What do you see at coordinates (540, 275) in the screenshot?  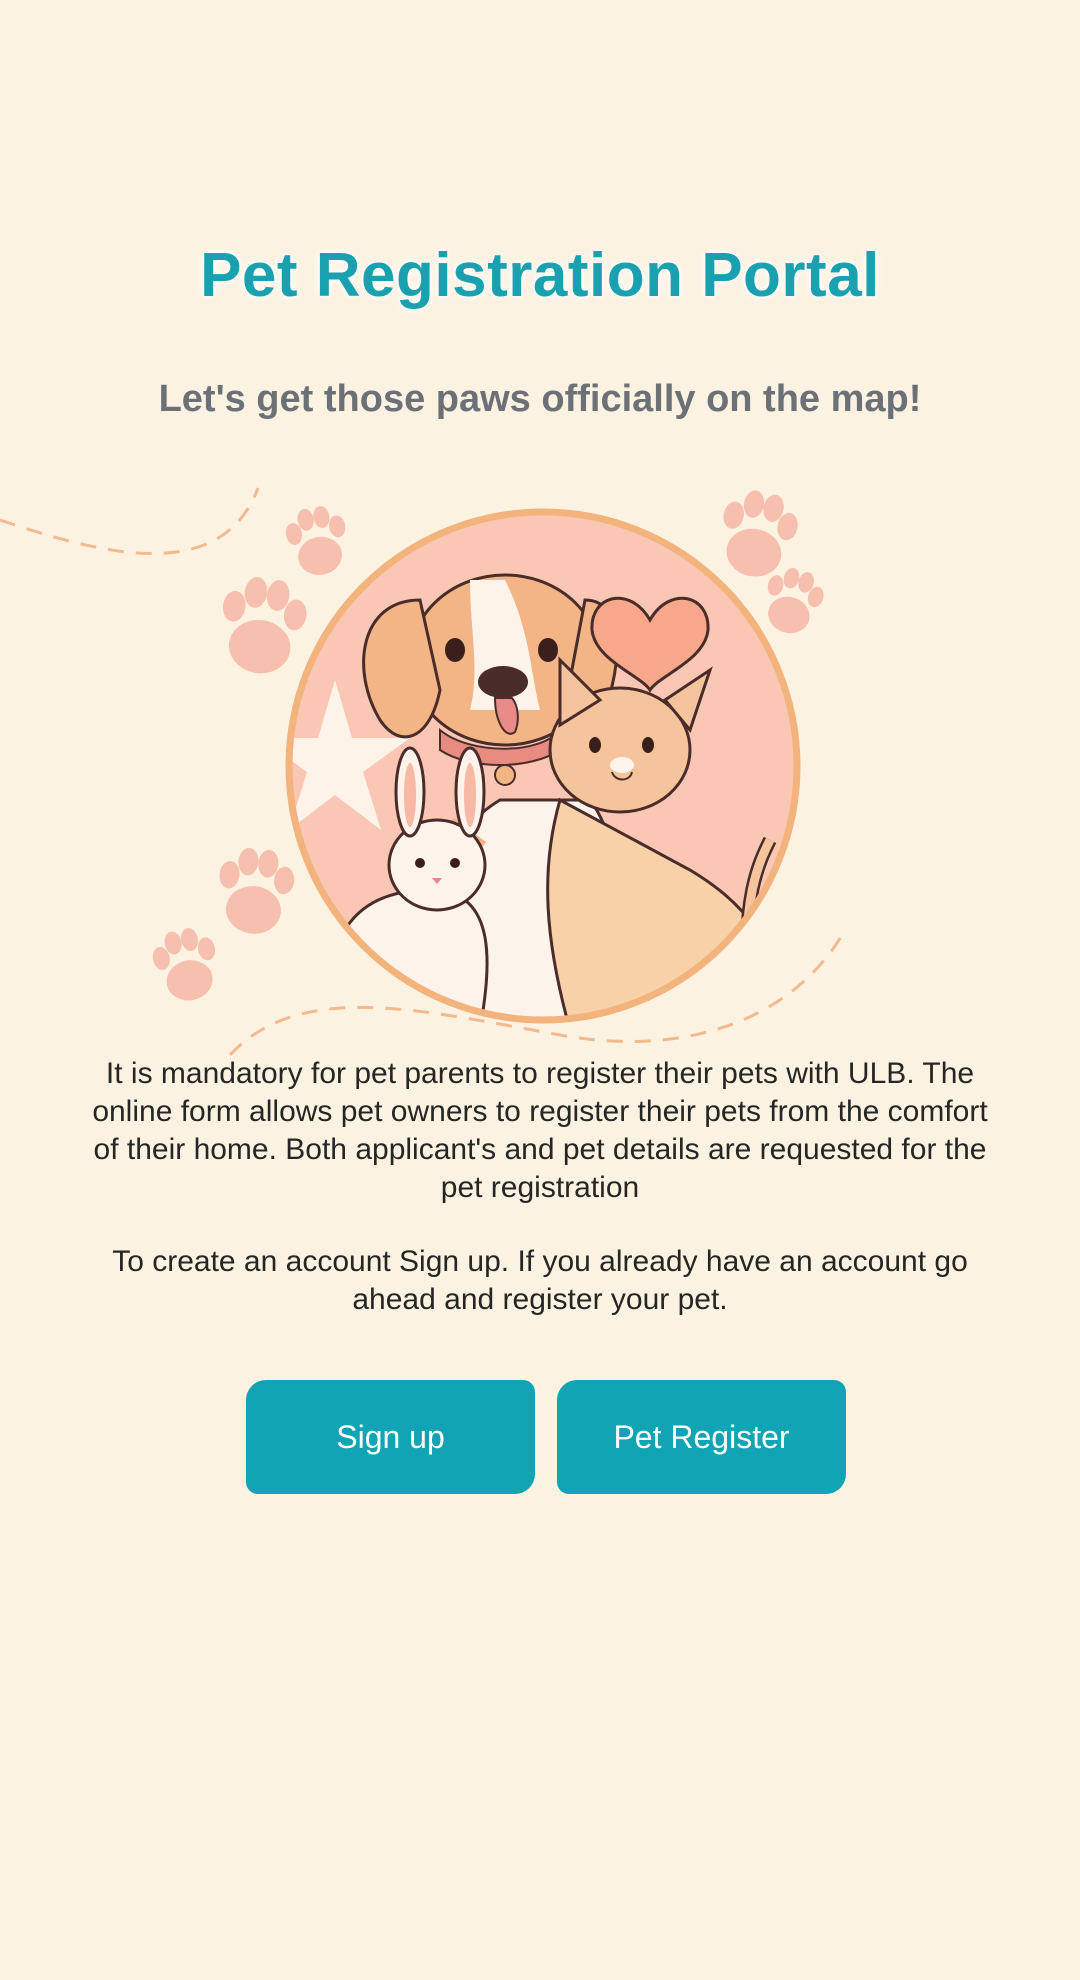 I see `page-title: Pet Registration Portal` at bounding box center [540, 275].